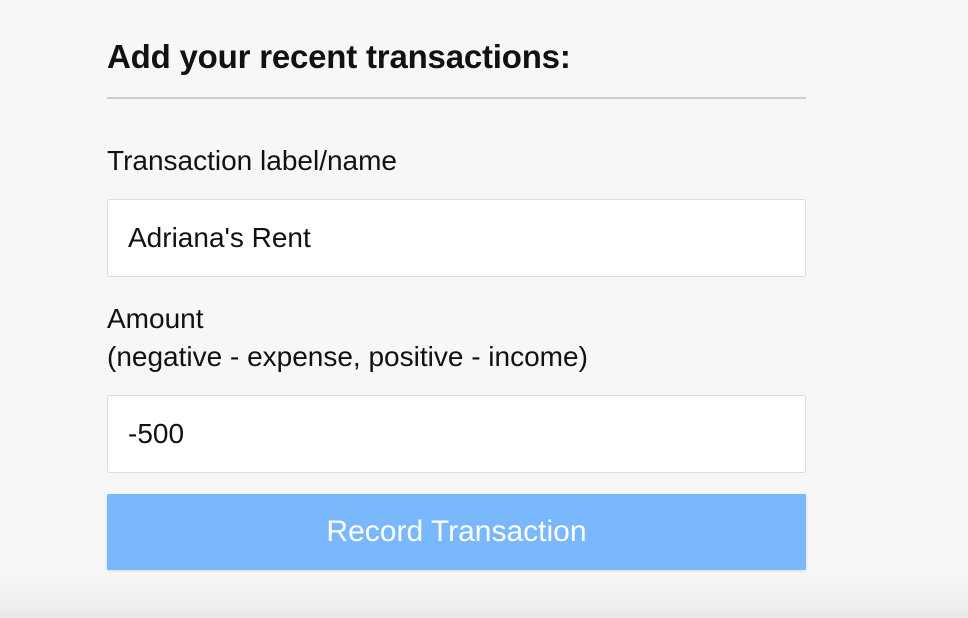  What do you see at coordinates (456, 532) in the screenshot?
I see `record-transaction-button: Record Transaction` at bounding box center [456, 532].